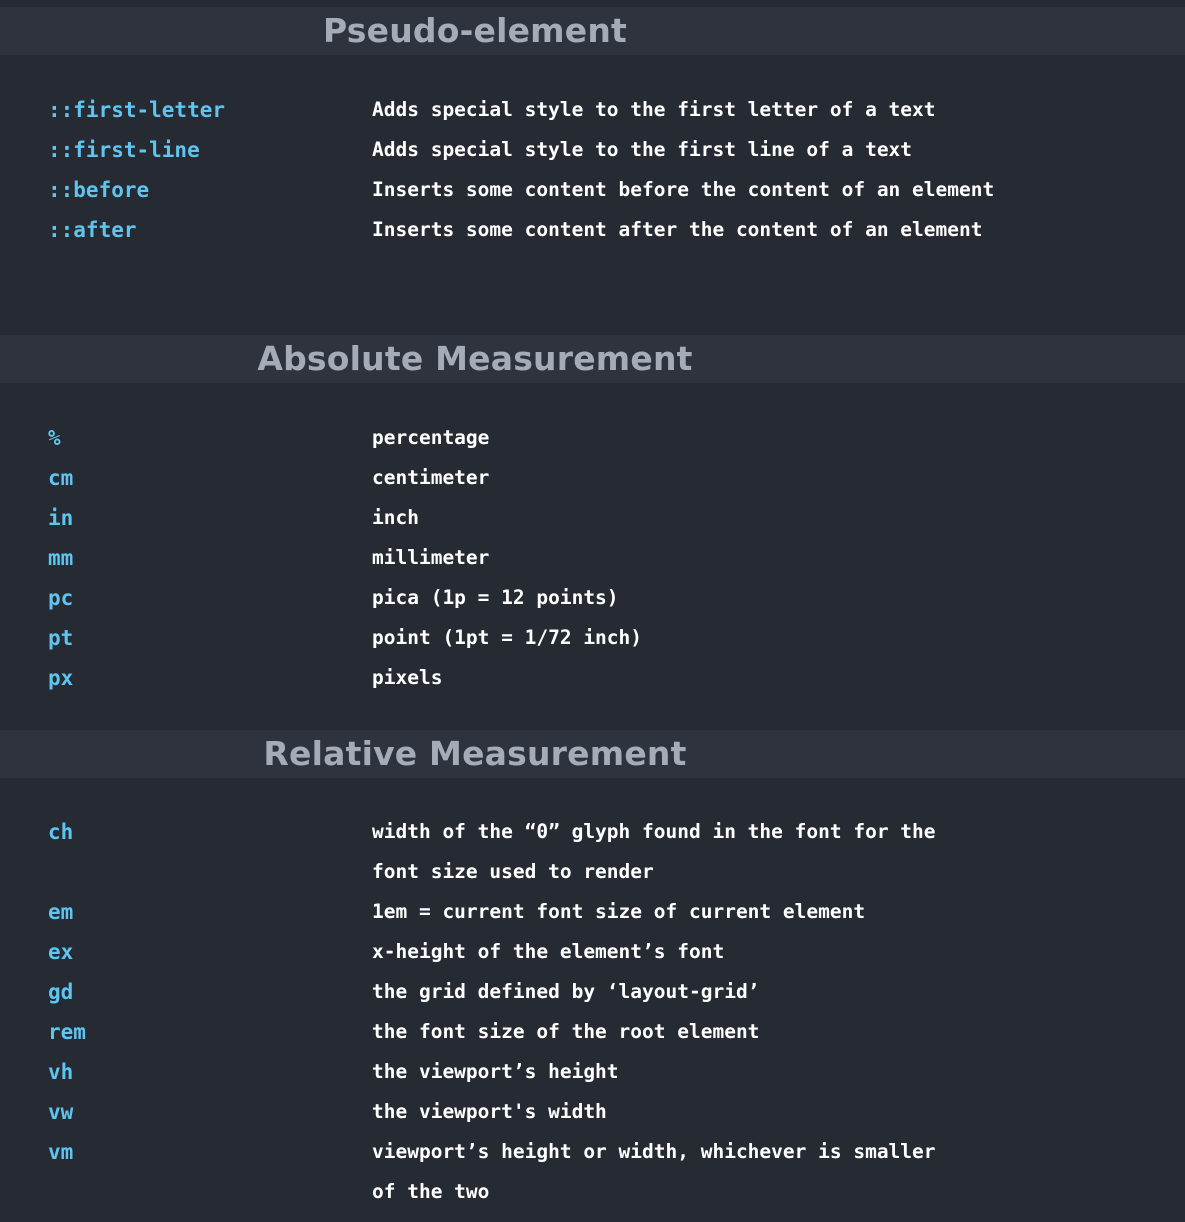 This screenshot has height=1222, width=1185. Describe the element at coordinates (566, 991) in the screenshot. I see `row-description: the grid defined by ‘layout-grid’` at that location.